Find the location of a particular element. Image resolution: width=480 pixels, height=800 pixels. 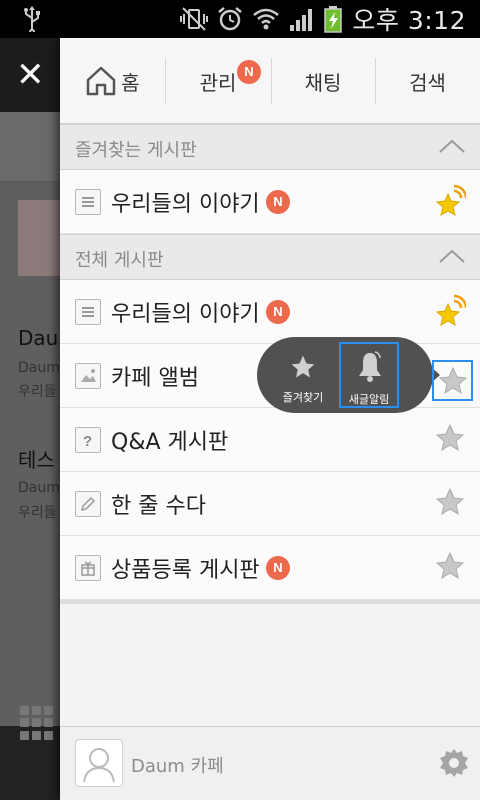

bell-icon is located at coordinates (370, 366).